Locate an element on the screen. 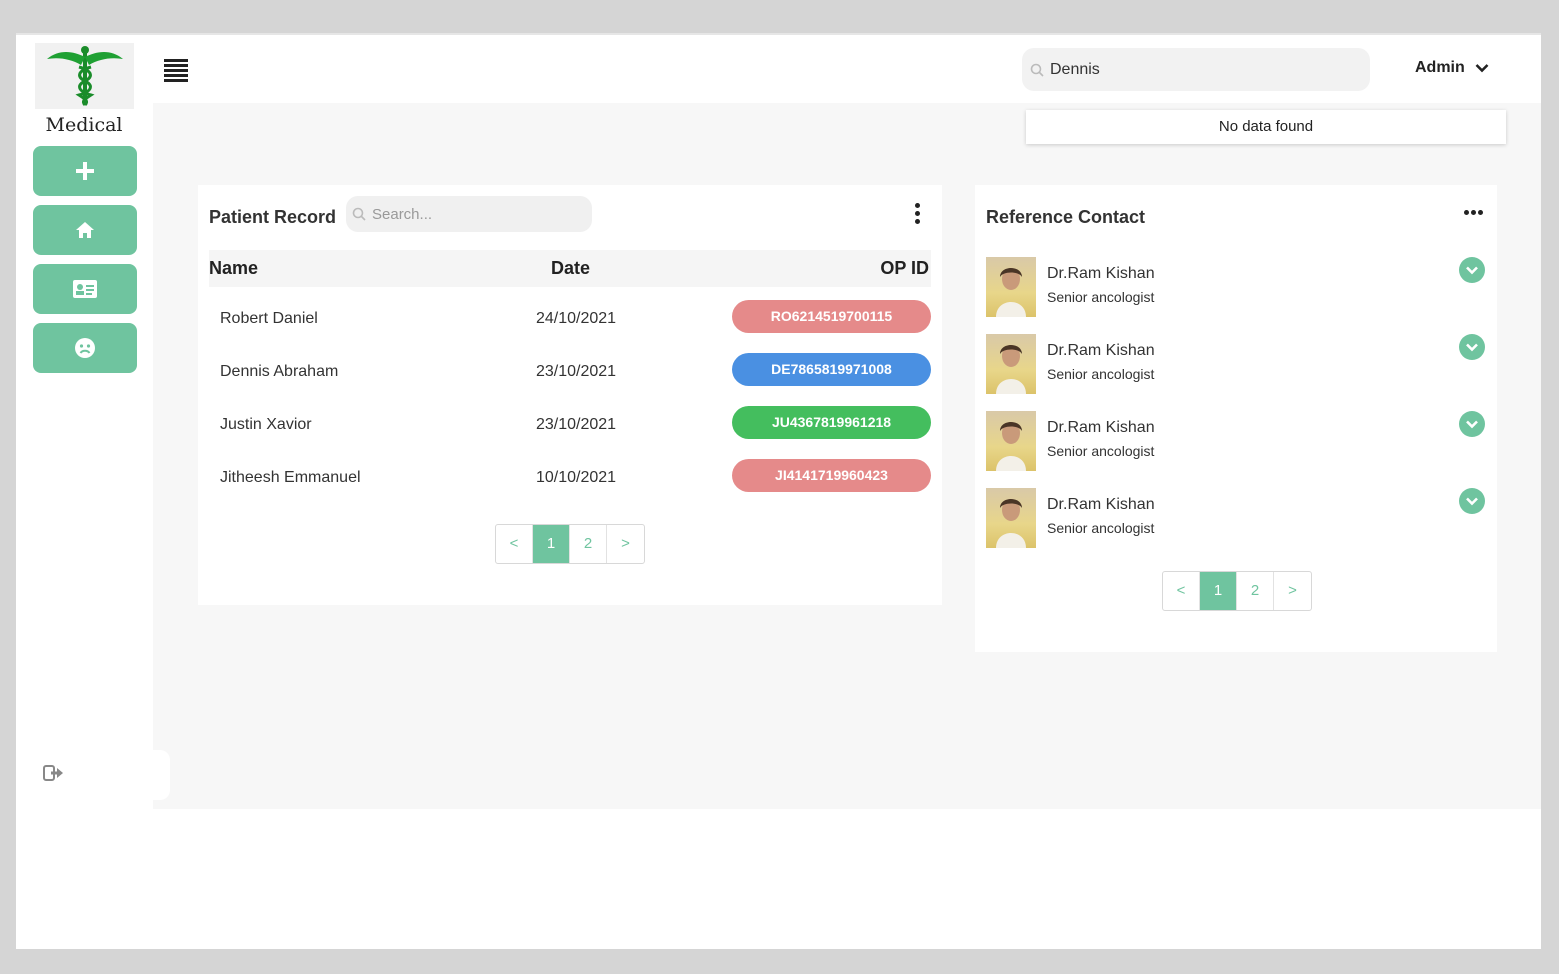 The height and width of the screenshot is (974, 1559). user-menu-label: Admin is located at coordinates (1440, 67).